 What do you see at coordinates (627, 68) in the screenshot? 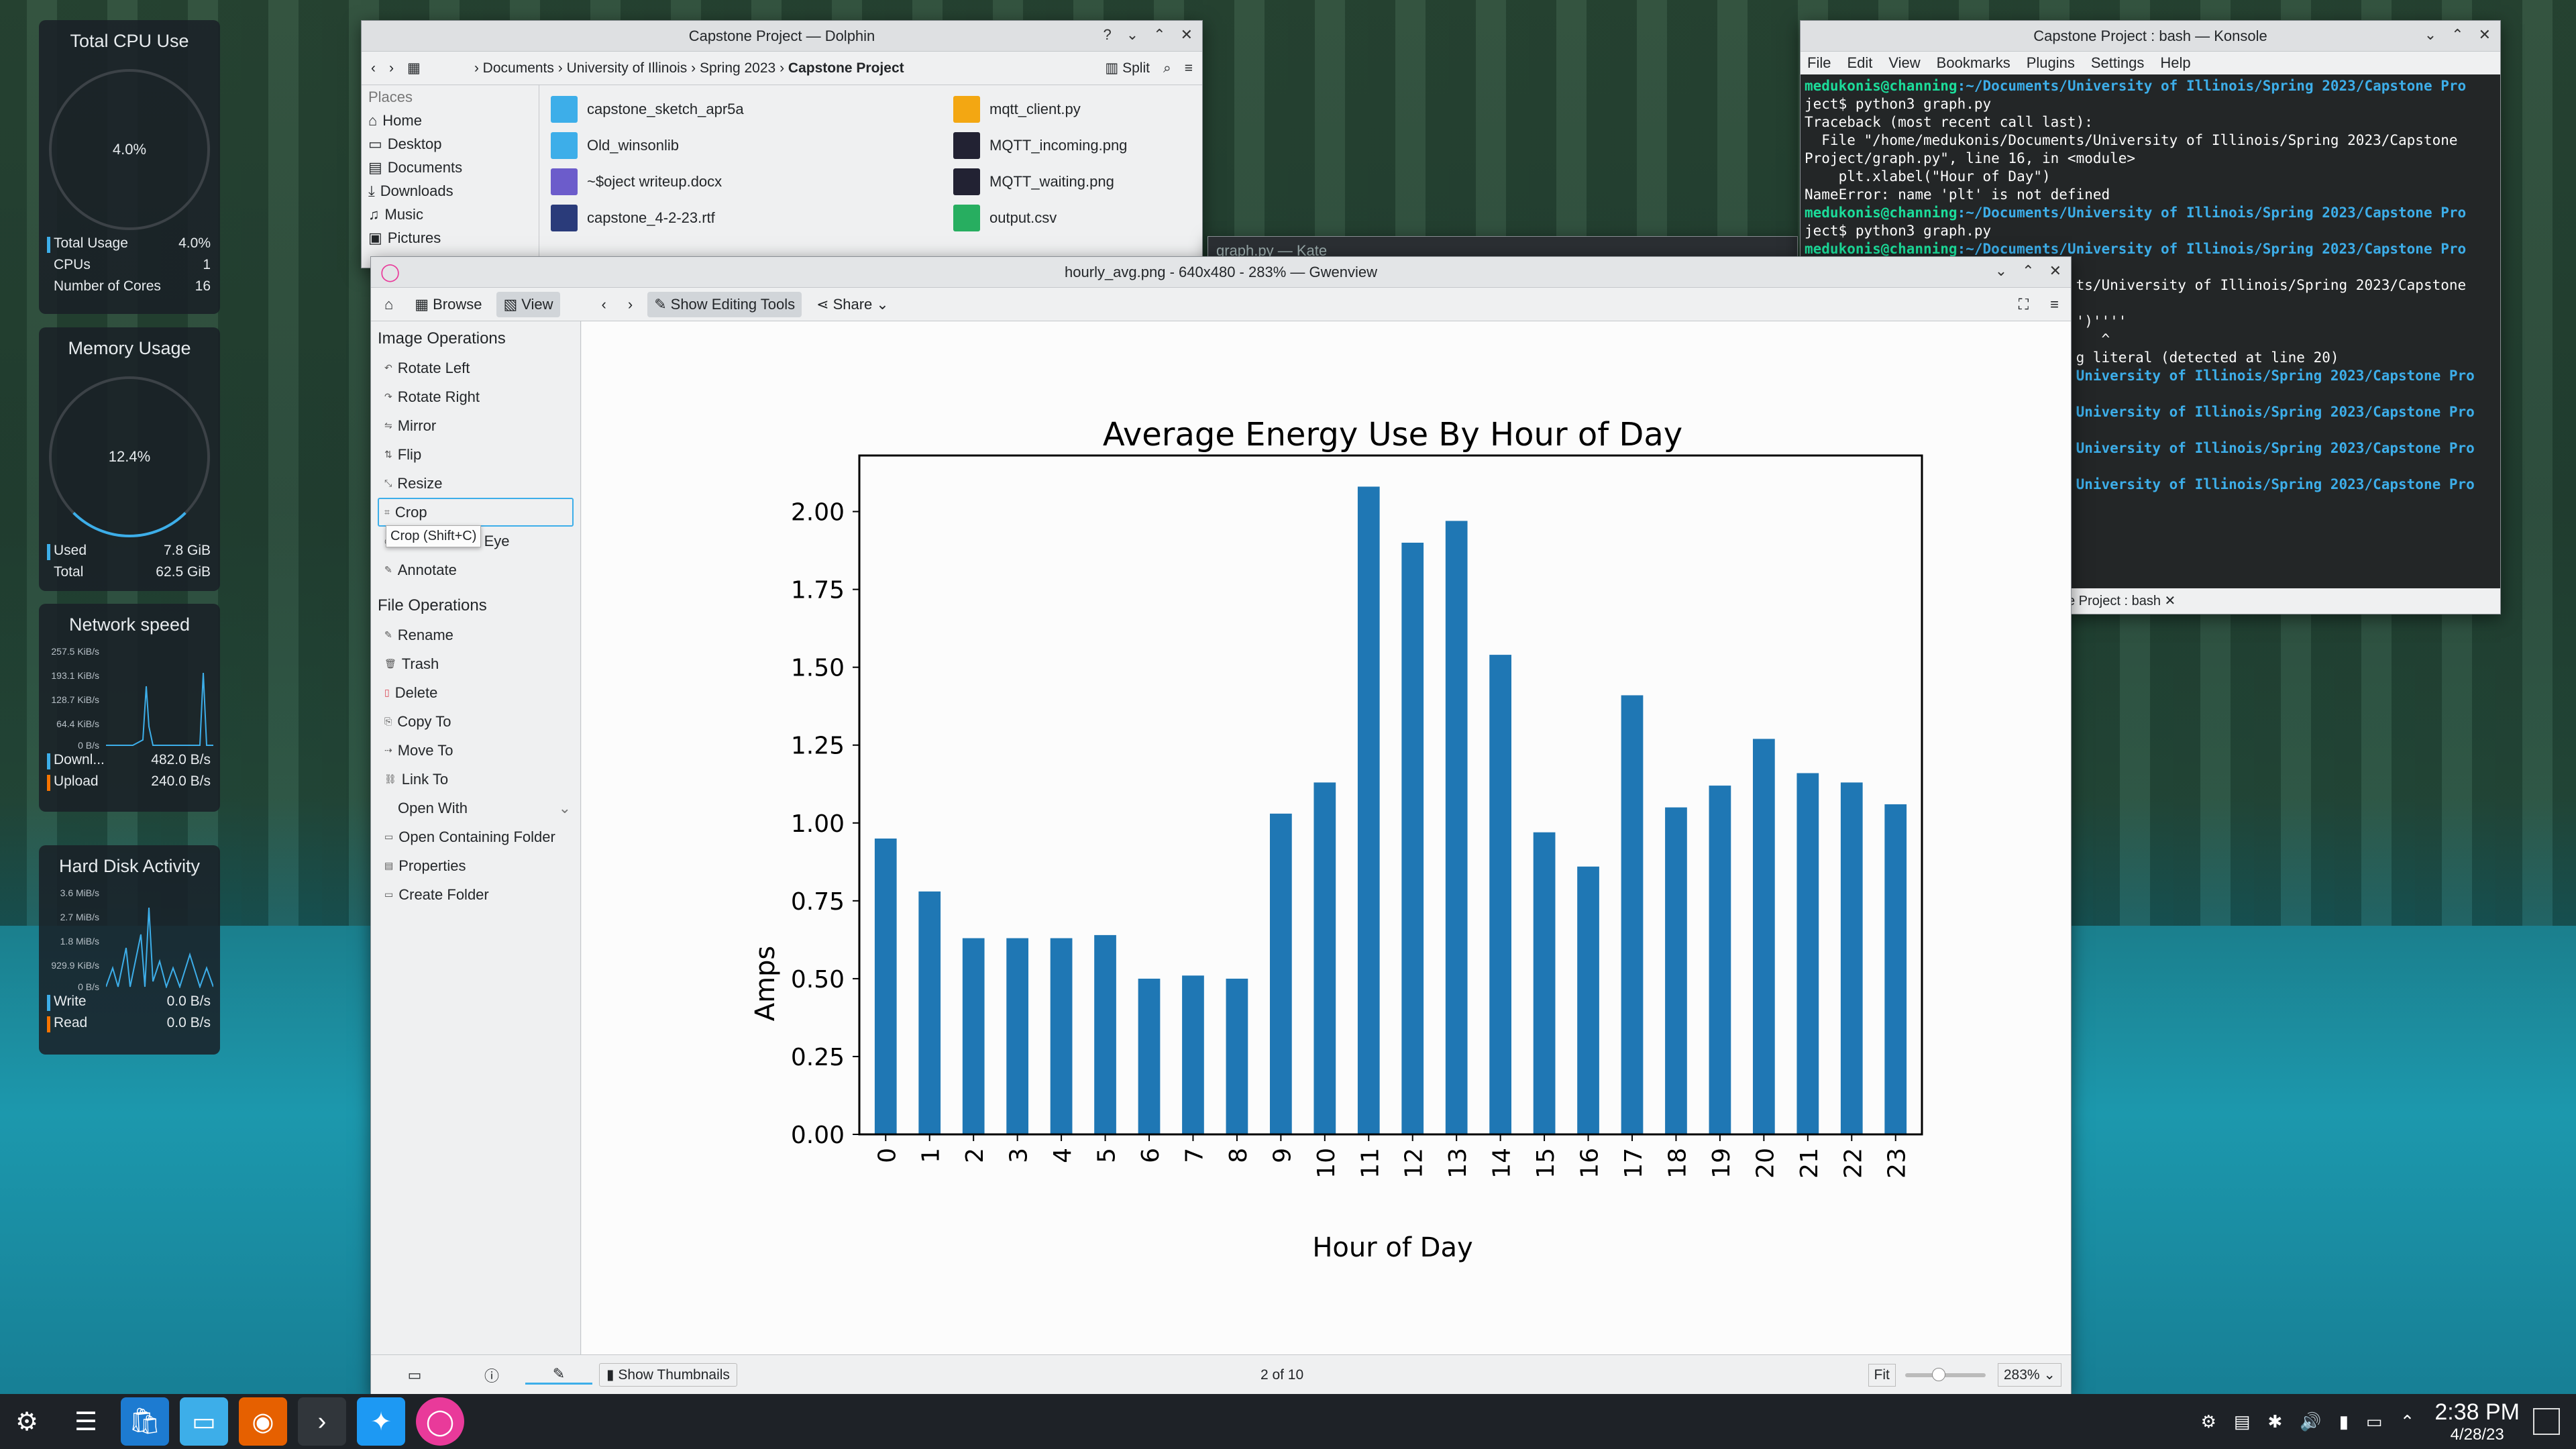
I see `crumb: University of Illinois` at bounding box center [627, 68].